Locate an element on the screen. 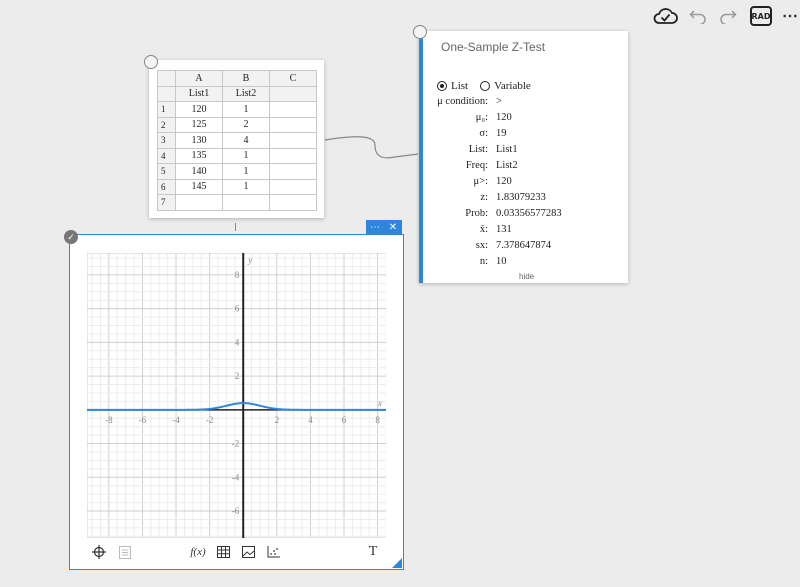  cell: 4 is located at coordinates (246, 140).